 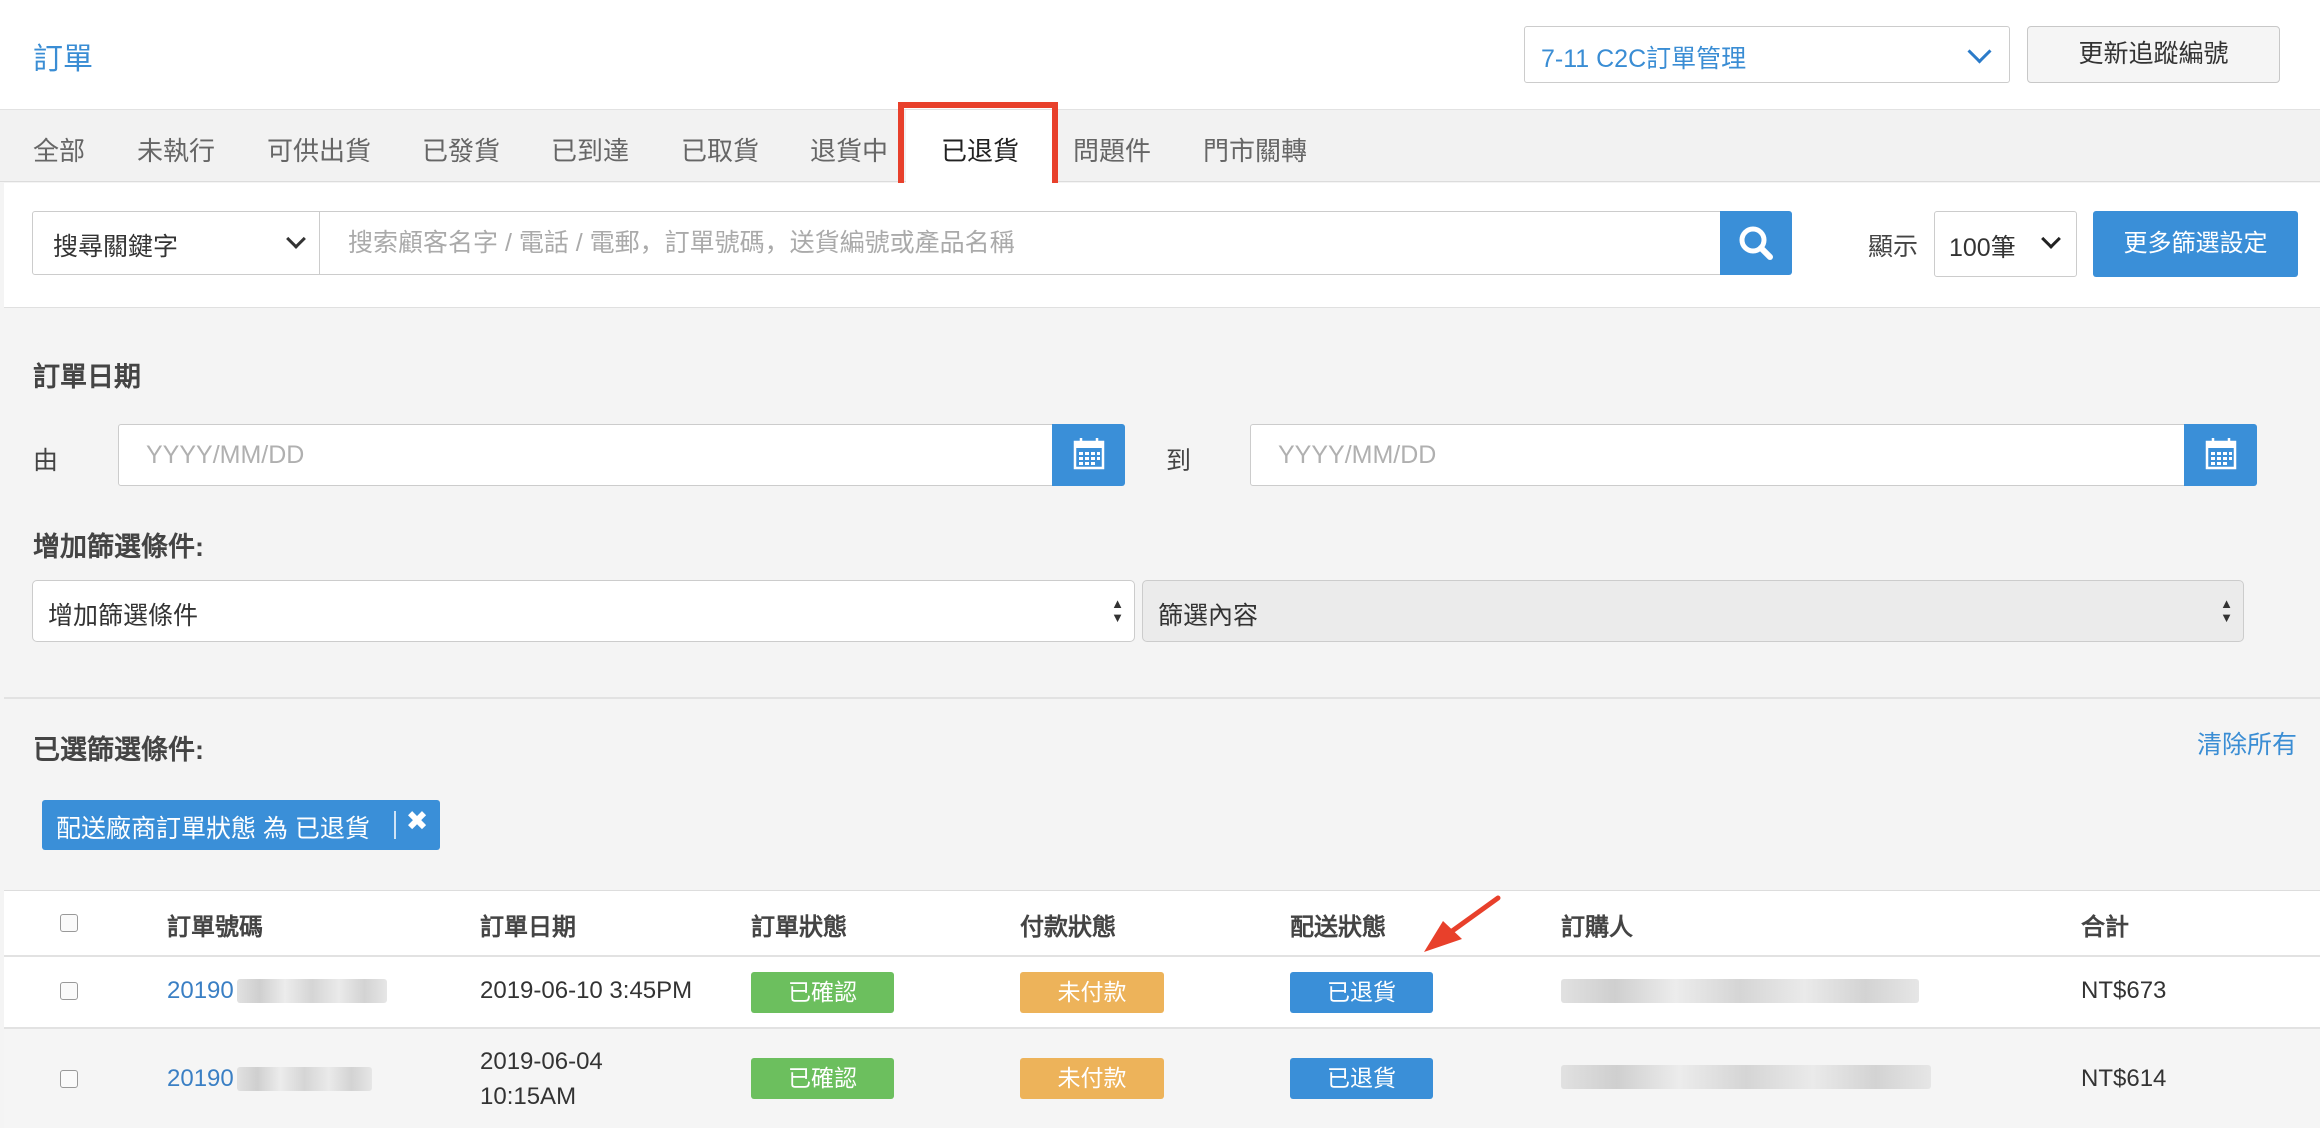 I want to click on column-header-order-no: 訂單號碼, so click(x=215, y=927).